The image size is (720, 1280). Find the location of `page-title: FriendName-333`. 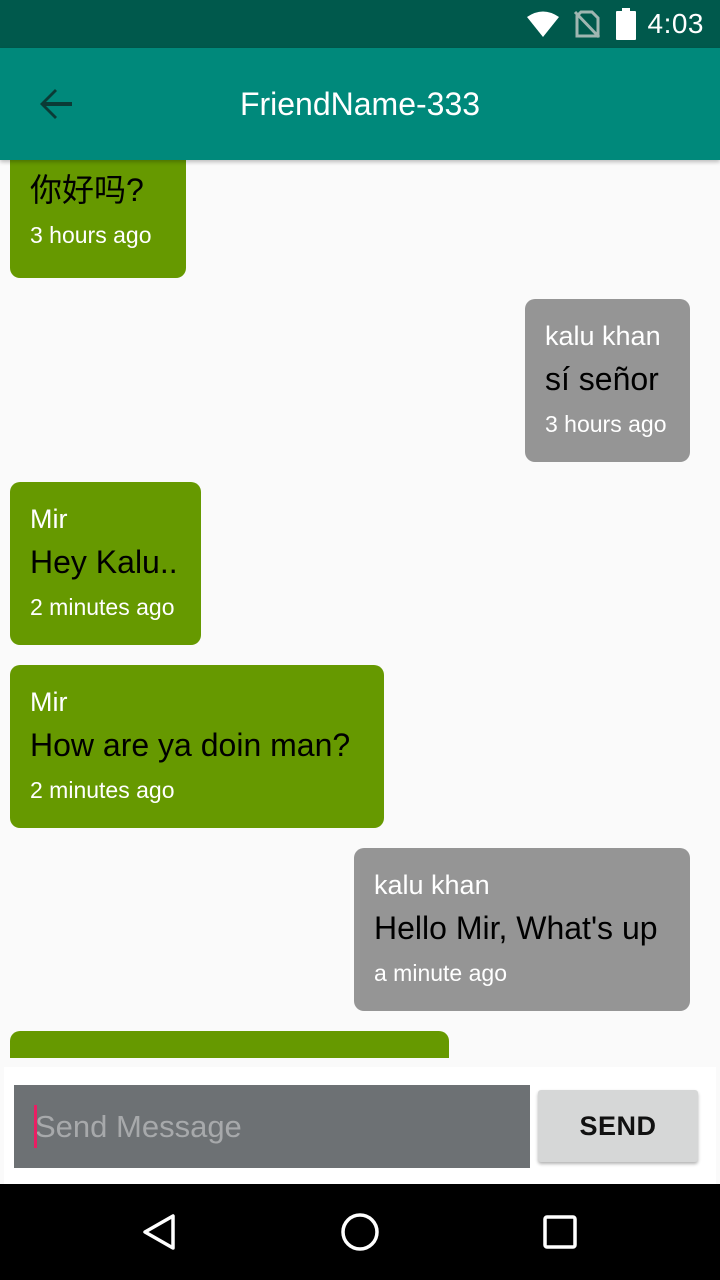

page-title: FriendName-333 is located at coordinates (360, 104).